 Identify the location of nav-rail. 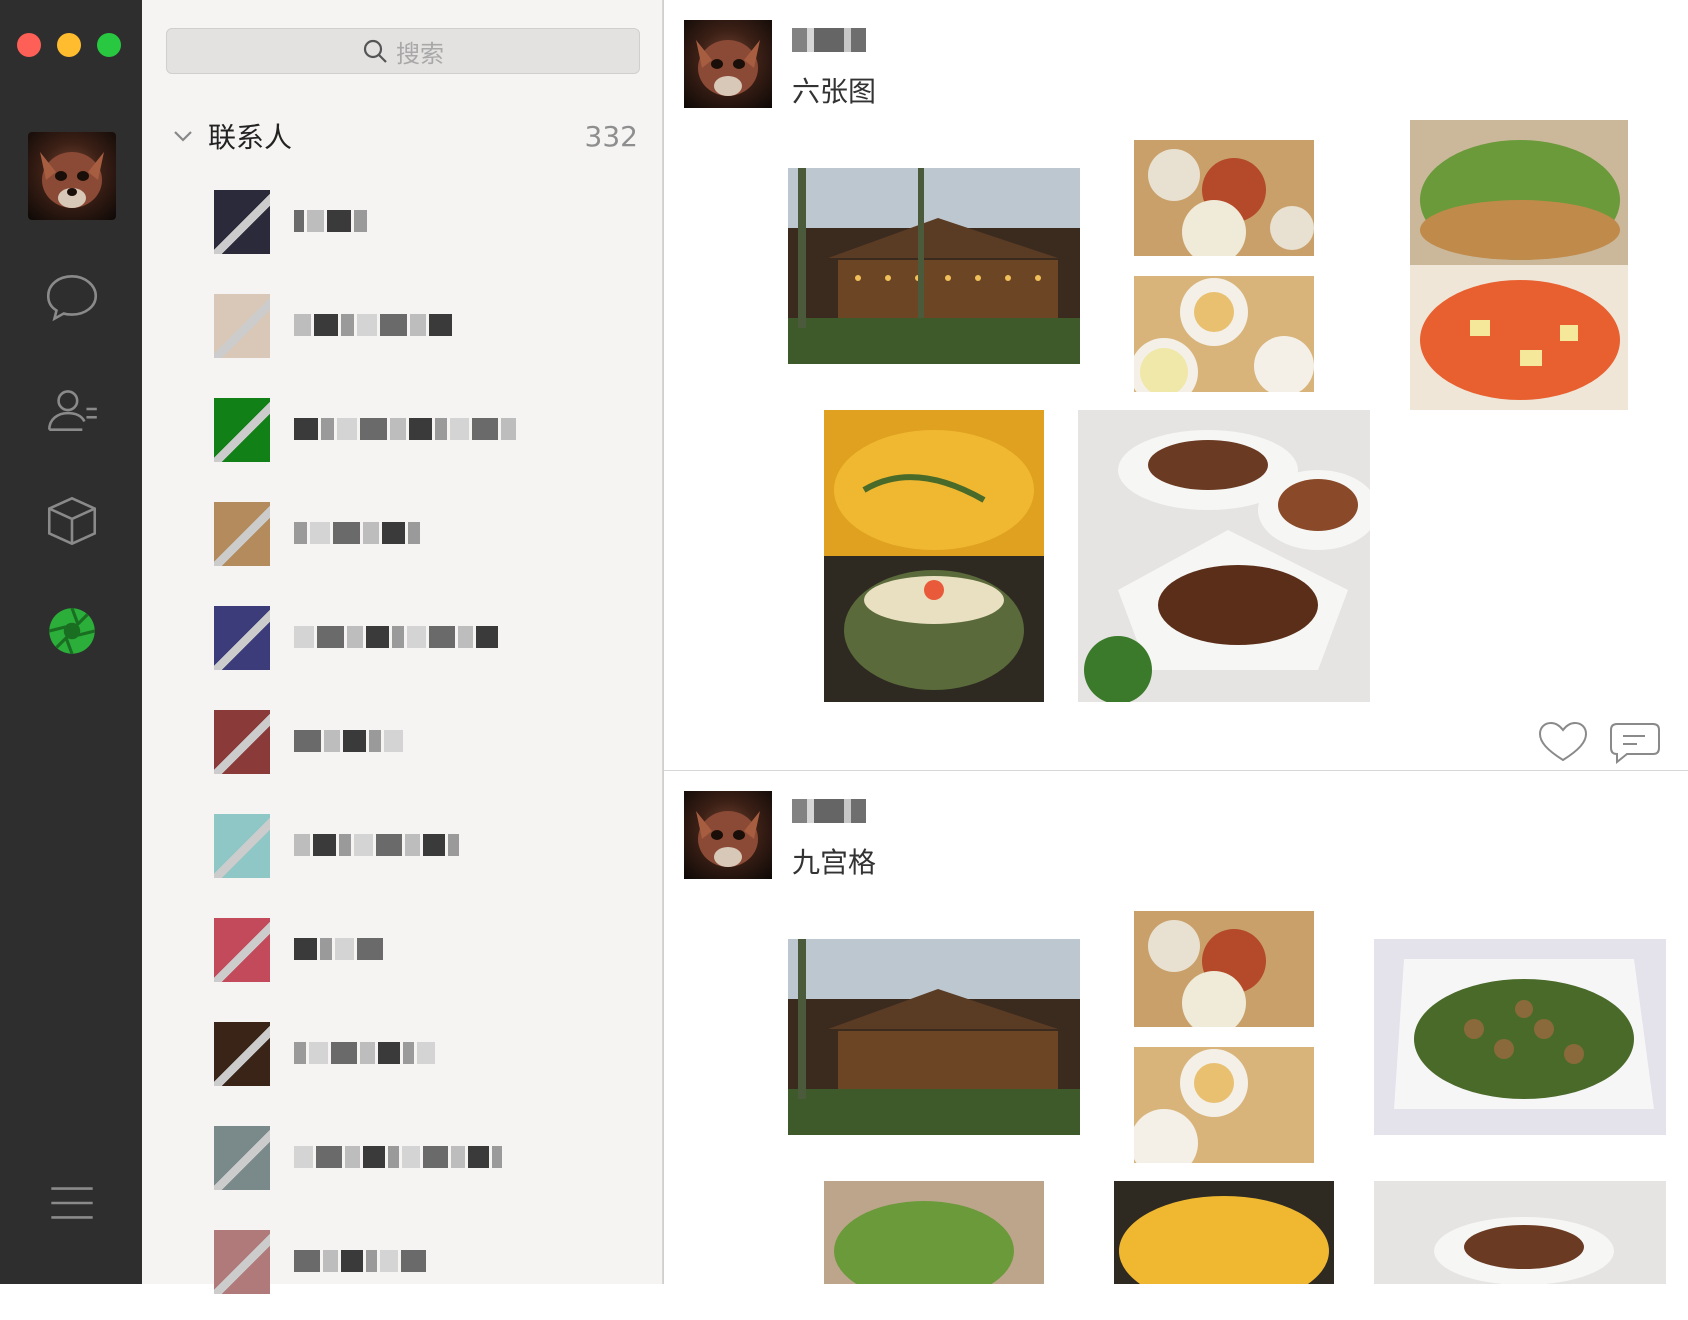
(71, 642).